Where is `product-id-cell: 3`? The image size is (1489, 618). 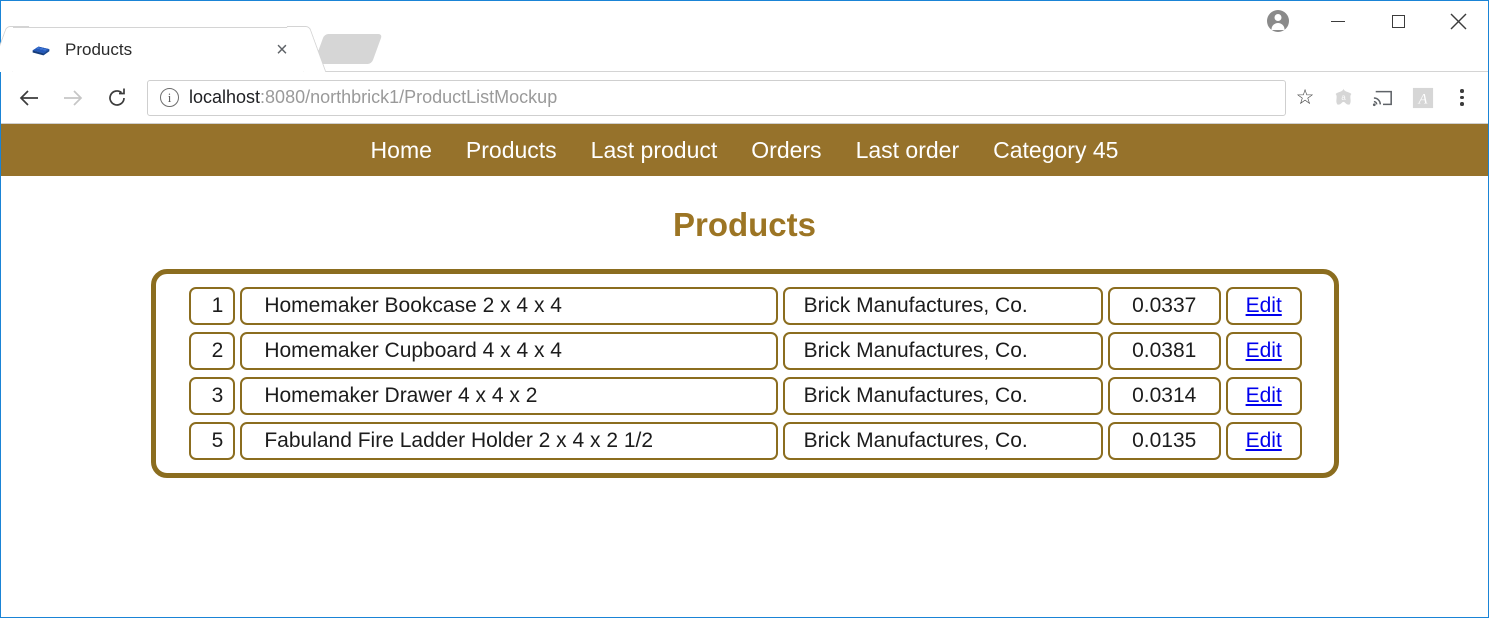
product-id-cell: 3 is located at coordinates (212, 396).